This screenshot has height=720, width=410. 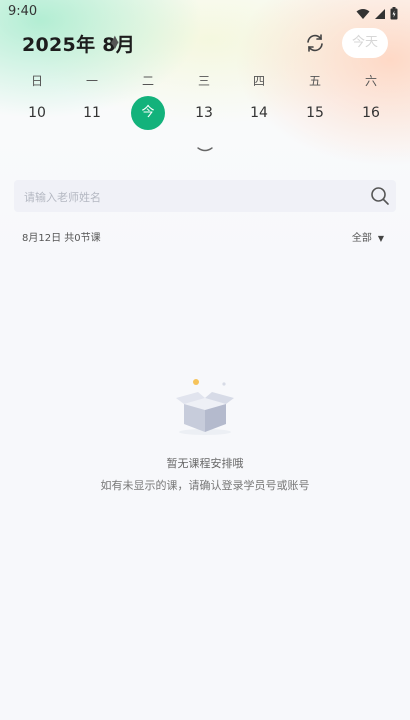 What do you see at coordinates (36, 81) in the screenshot?
I see `weekday-label: 日` at bounding box center [36, 81].